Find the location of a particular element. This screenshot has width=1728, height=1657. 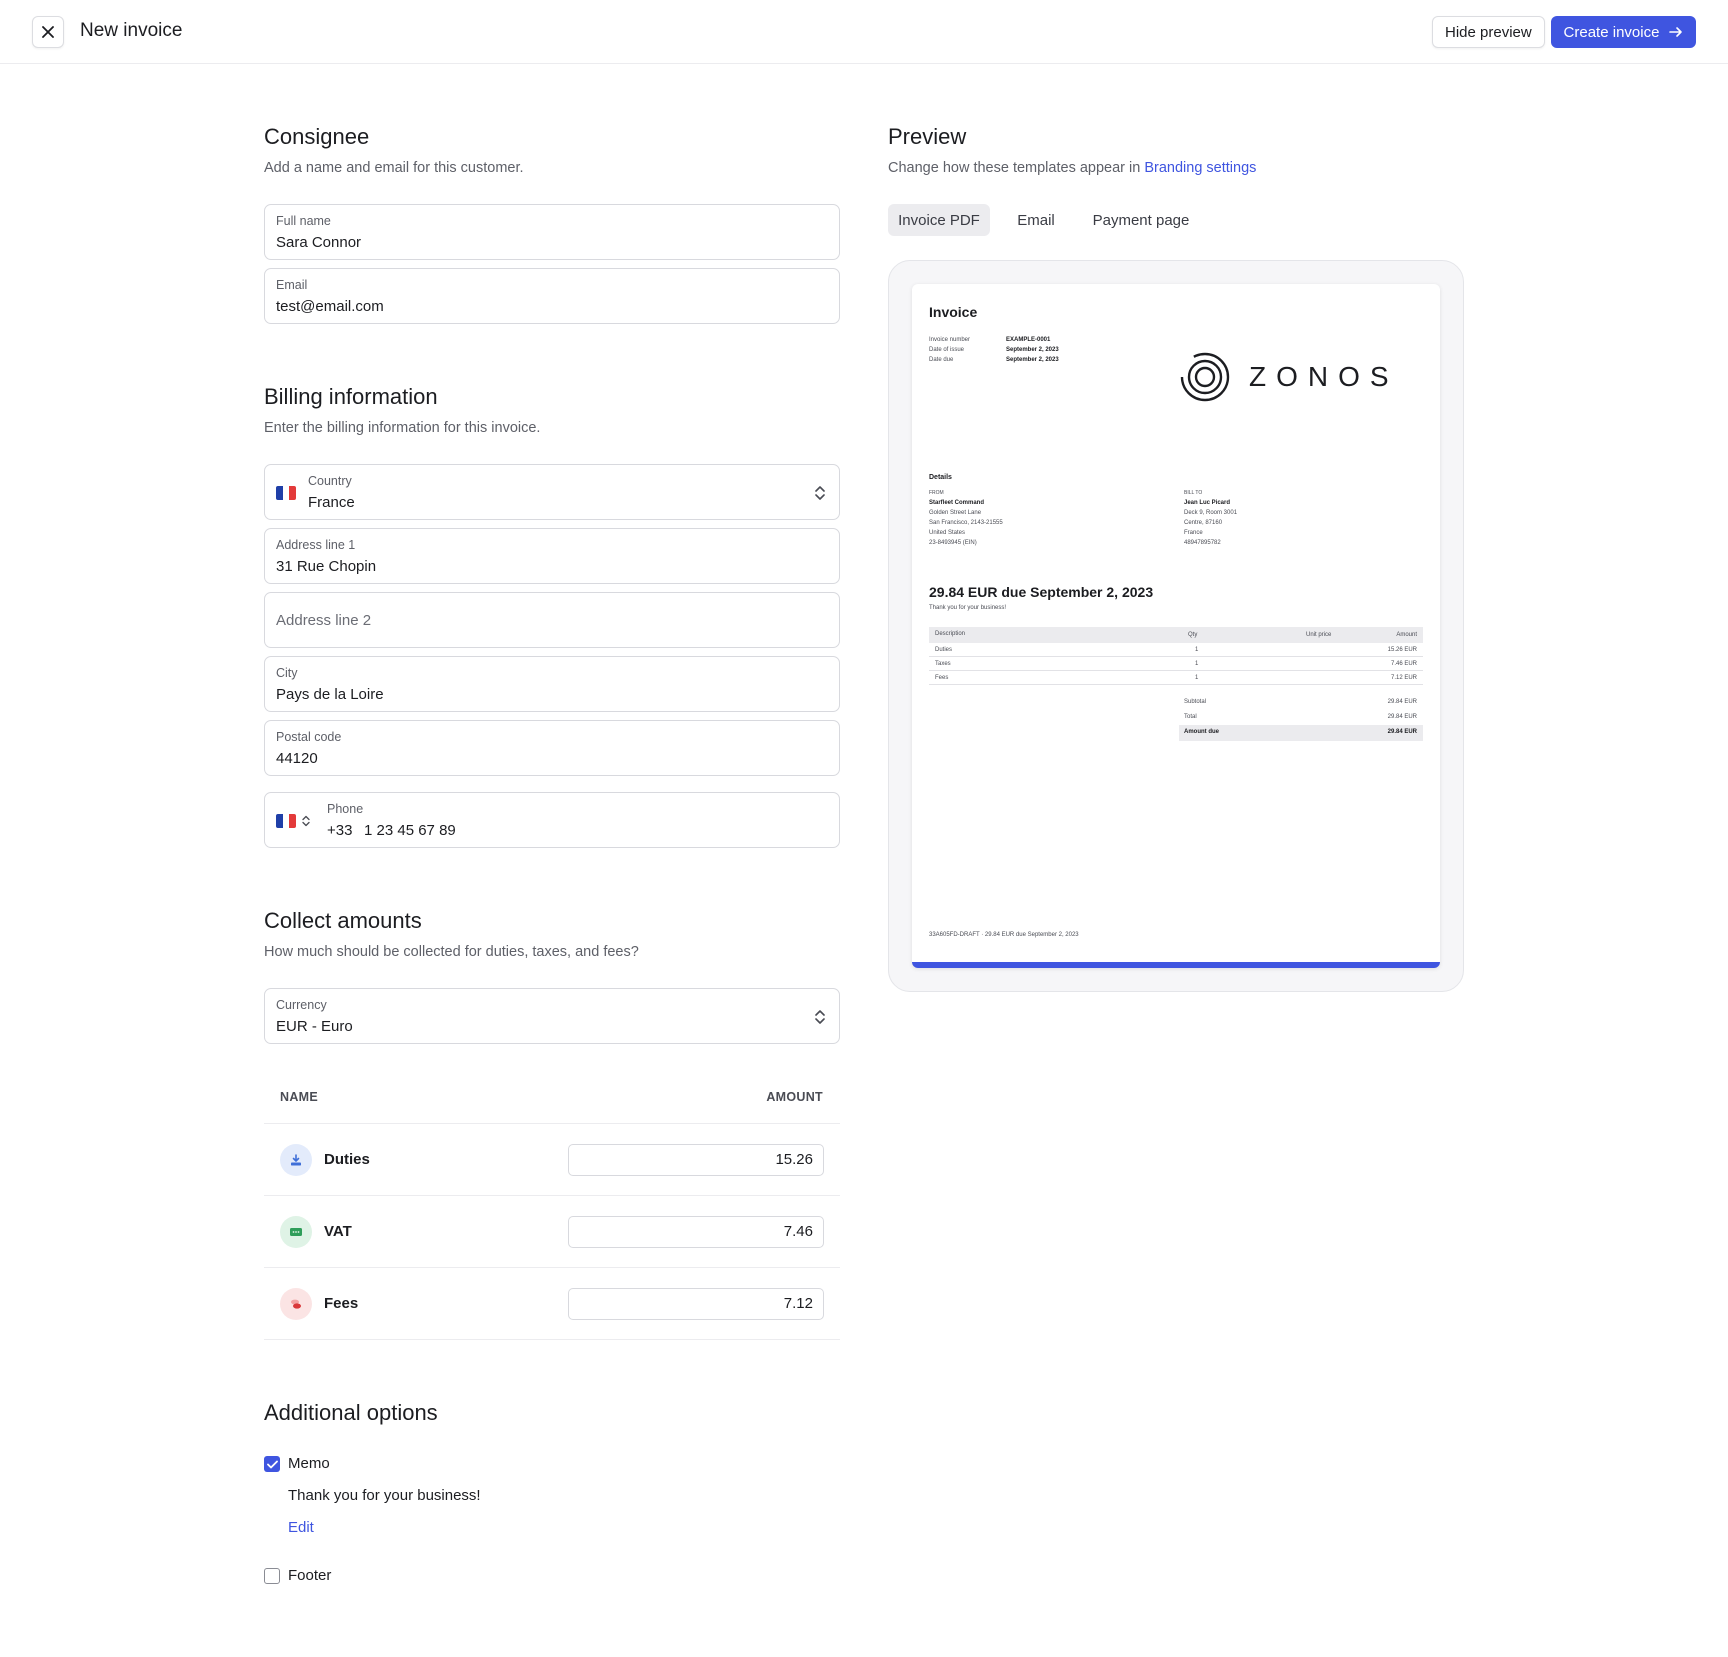

invoice-meta-label: Date of issue is located at coordinates (947, 350).